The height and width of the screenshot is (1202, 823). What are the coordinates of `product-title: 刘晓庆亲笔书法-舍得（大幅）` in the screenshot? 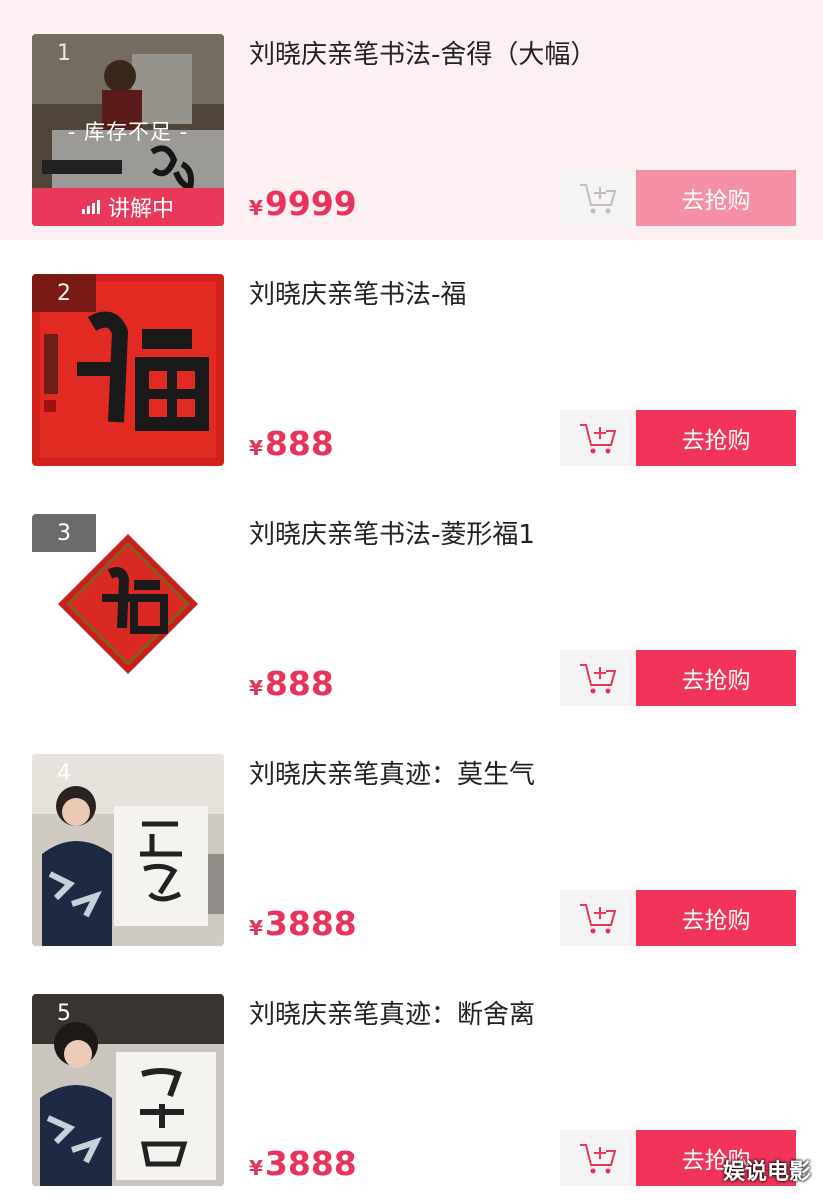 It's located at (422, 52).